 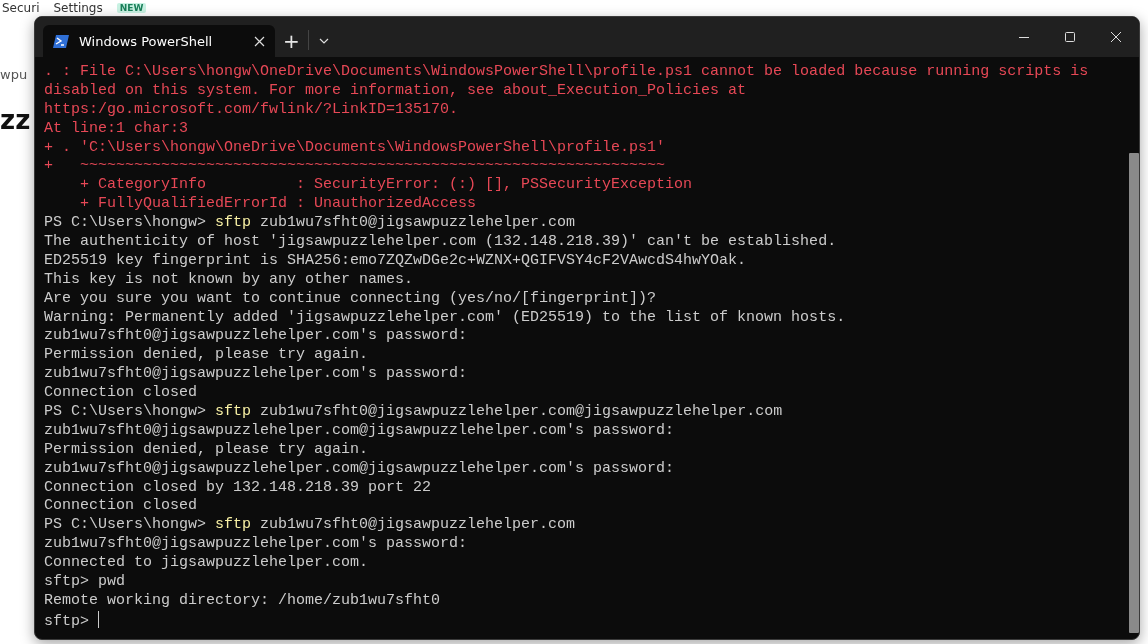 I want to click on page-text: wpu, so click(x=14, y=75).